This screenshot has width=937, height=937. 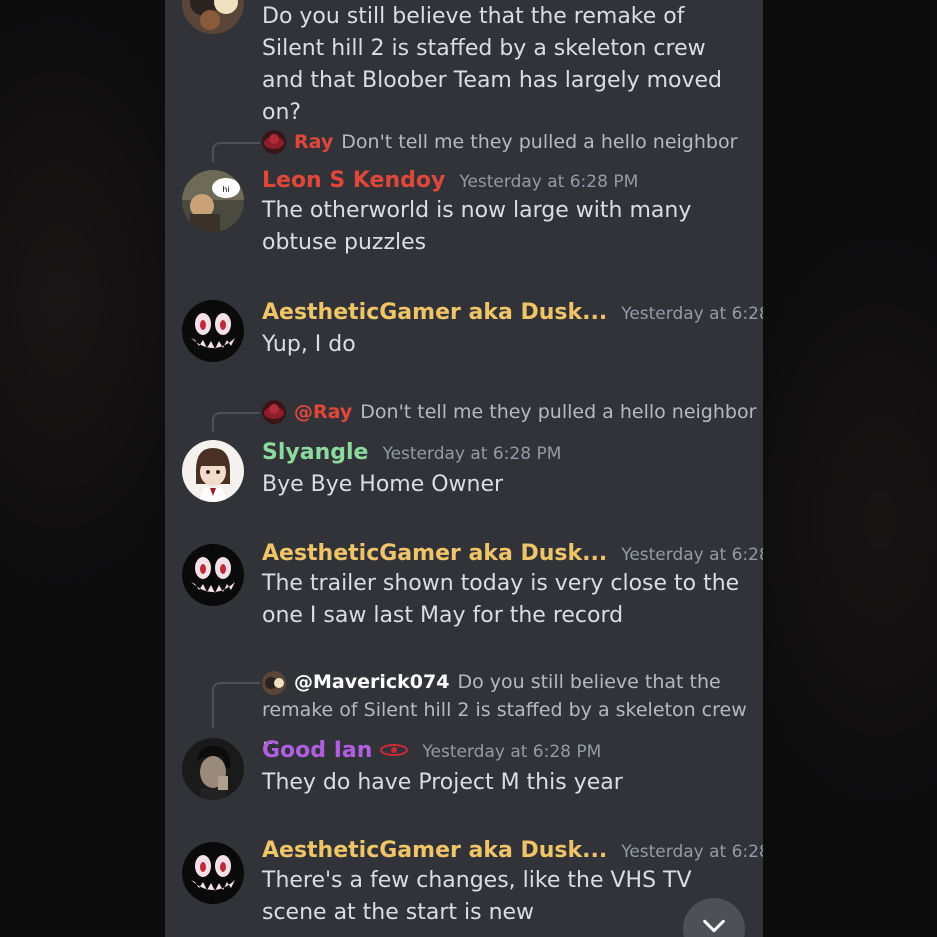 I want to click on leon-avatar: hi, so click(x=213, y=201).